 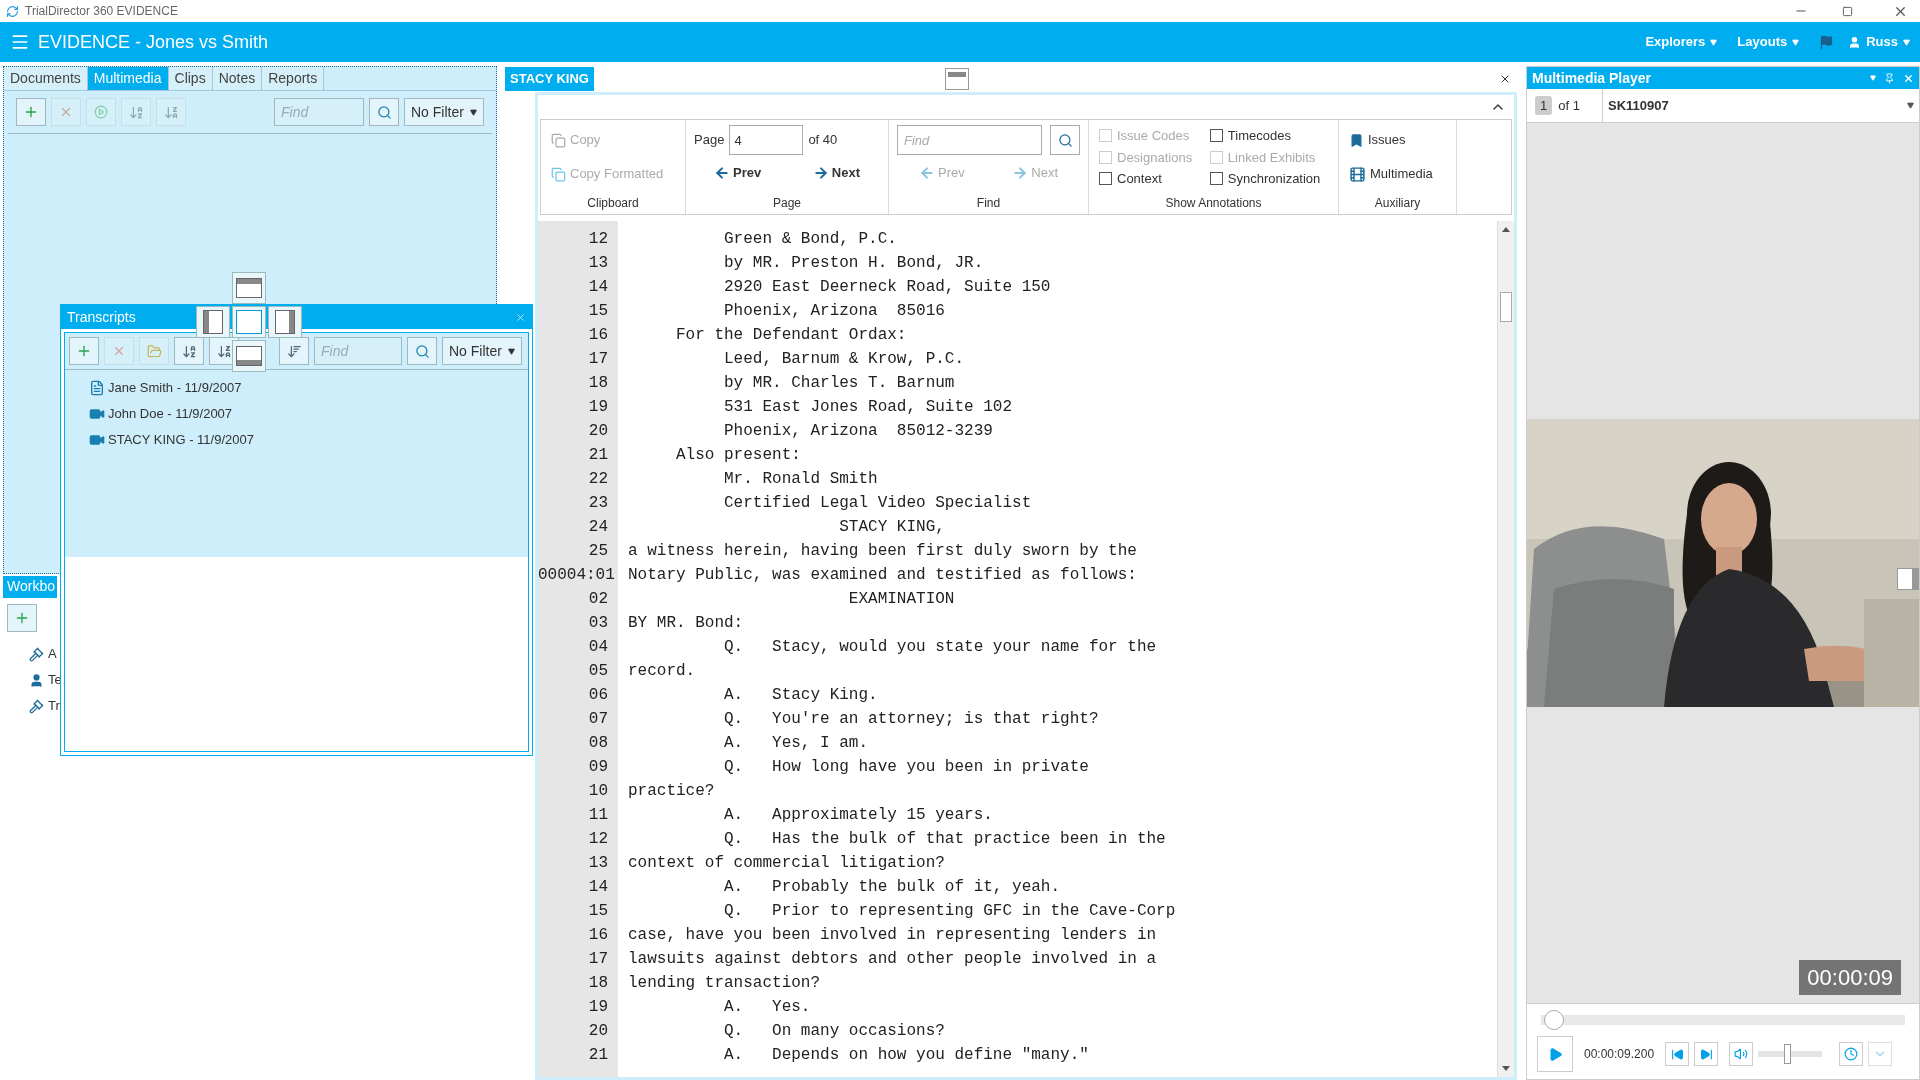 What do you see at coordinates (598, 647) in the screenshot?
I see `line-number: 04` at bounding box center [598, 647].